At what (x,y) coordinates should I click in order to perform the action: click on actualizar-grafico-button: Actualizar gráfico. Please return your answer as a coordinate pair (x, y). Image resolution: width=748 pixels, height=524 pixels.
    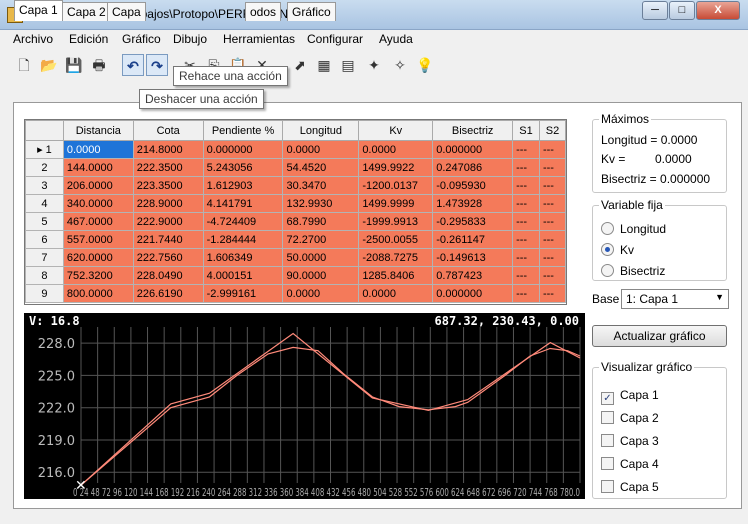
    Looking at the image, I should click on (659, 336).